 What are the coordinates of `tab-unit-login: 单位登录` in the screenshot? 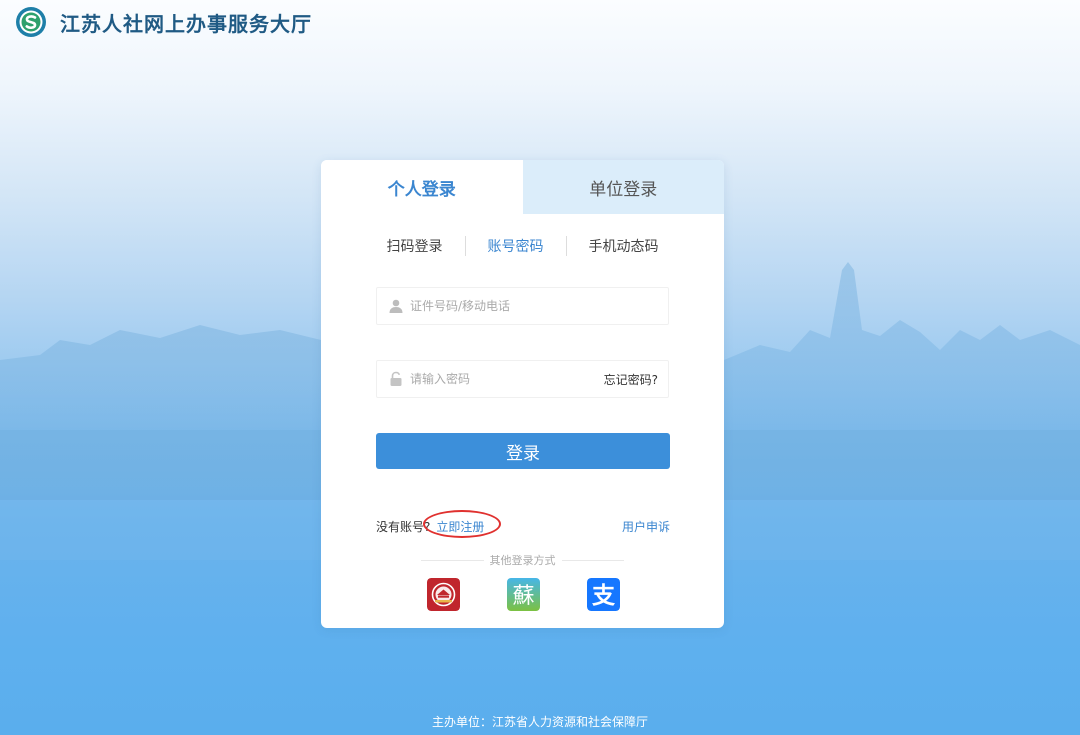 It's located at (623, 187).